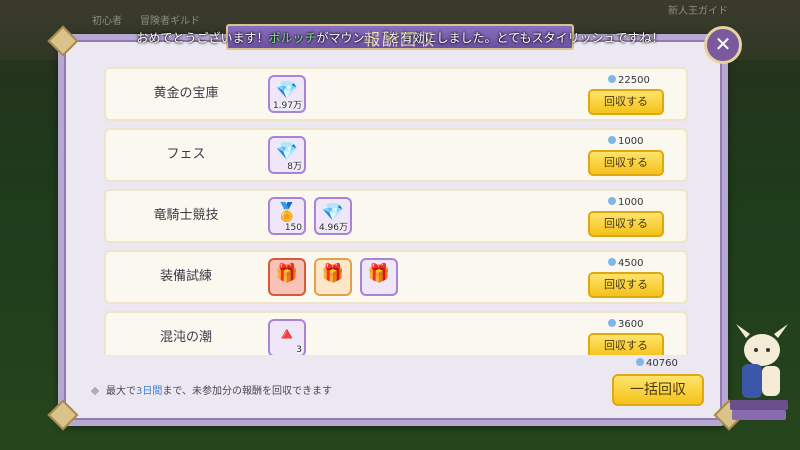  What do you see at coordinates (186, 154) in the screenshot?
I see `reward-row-title: フェス` at bounding box center [186, 154].